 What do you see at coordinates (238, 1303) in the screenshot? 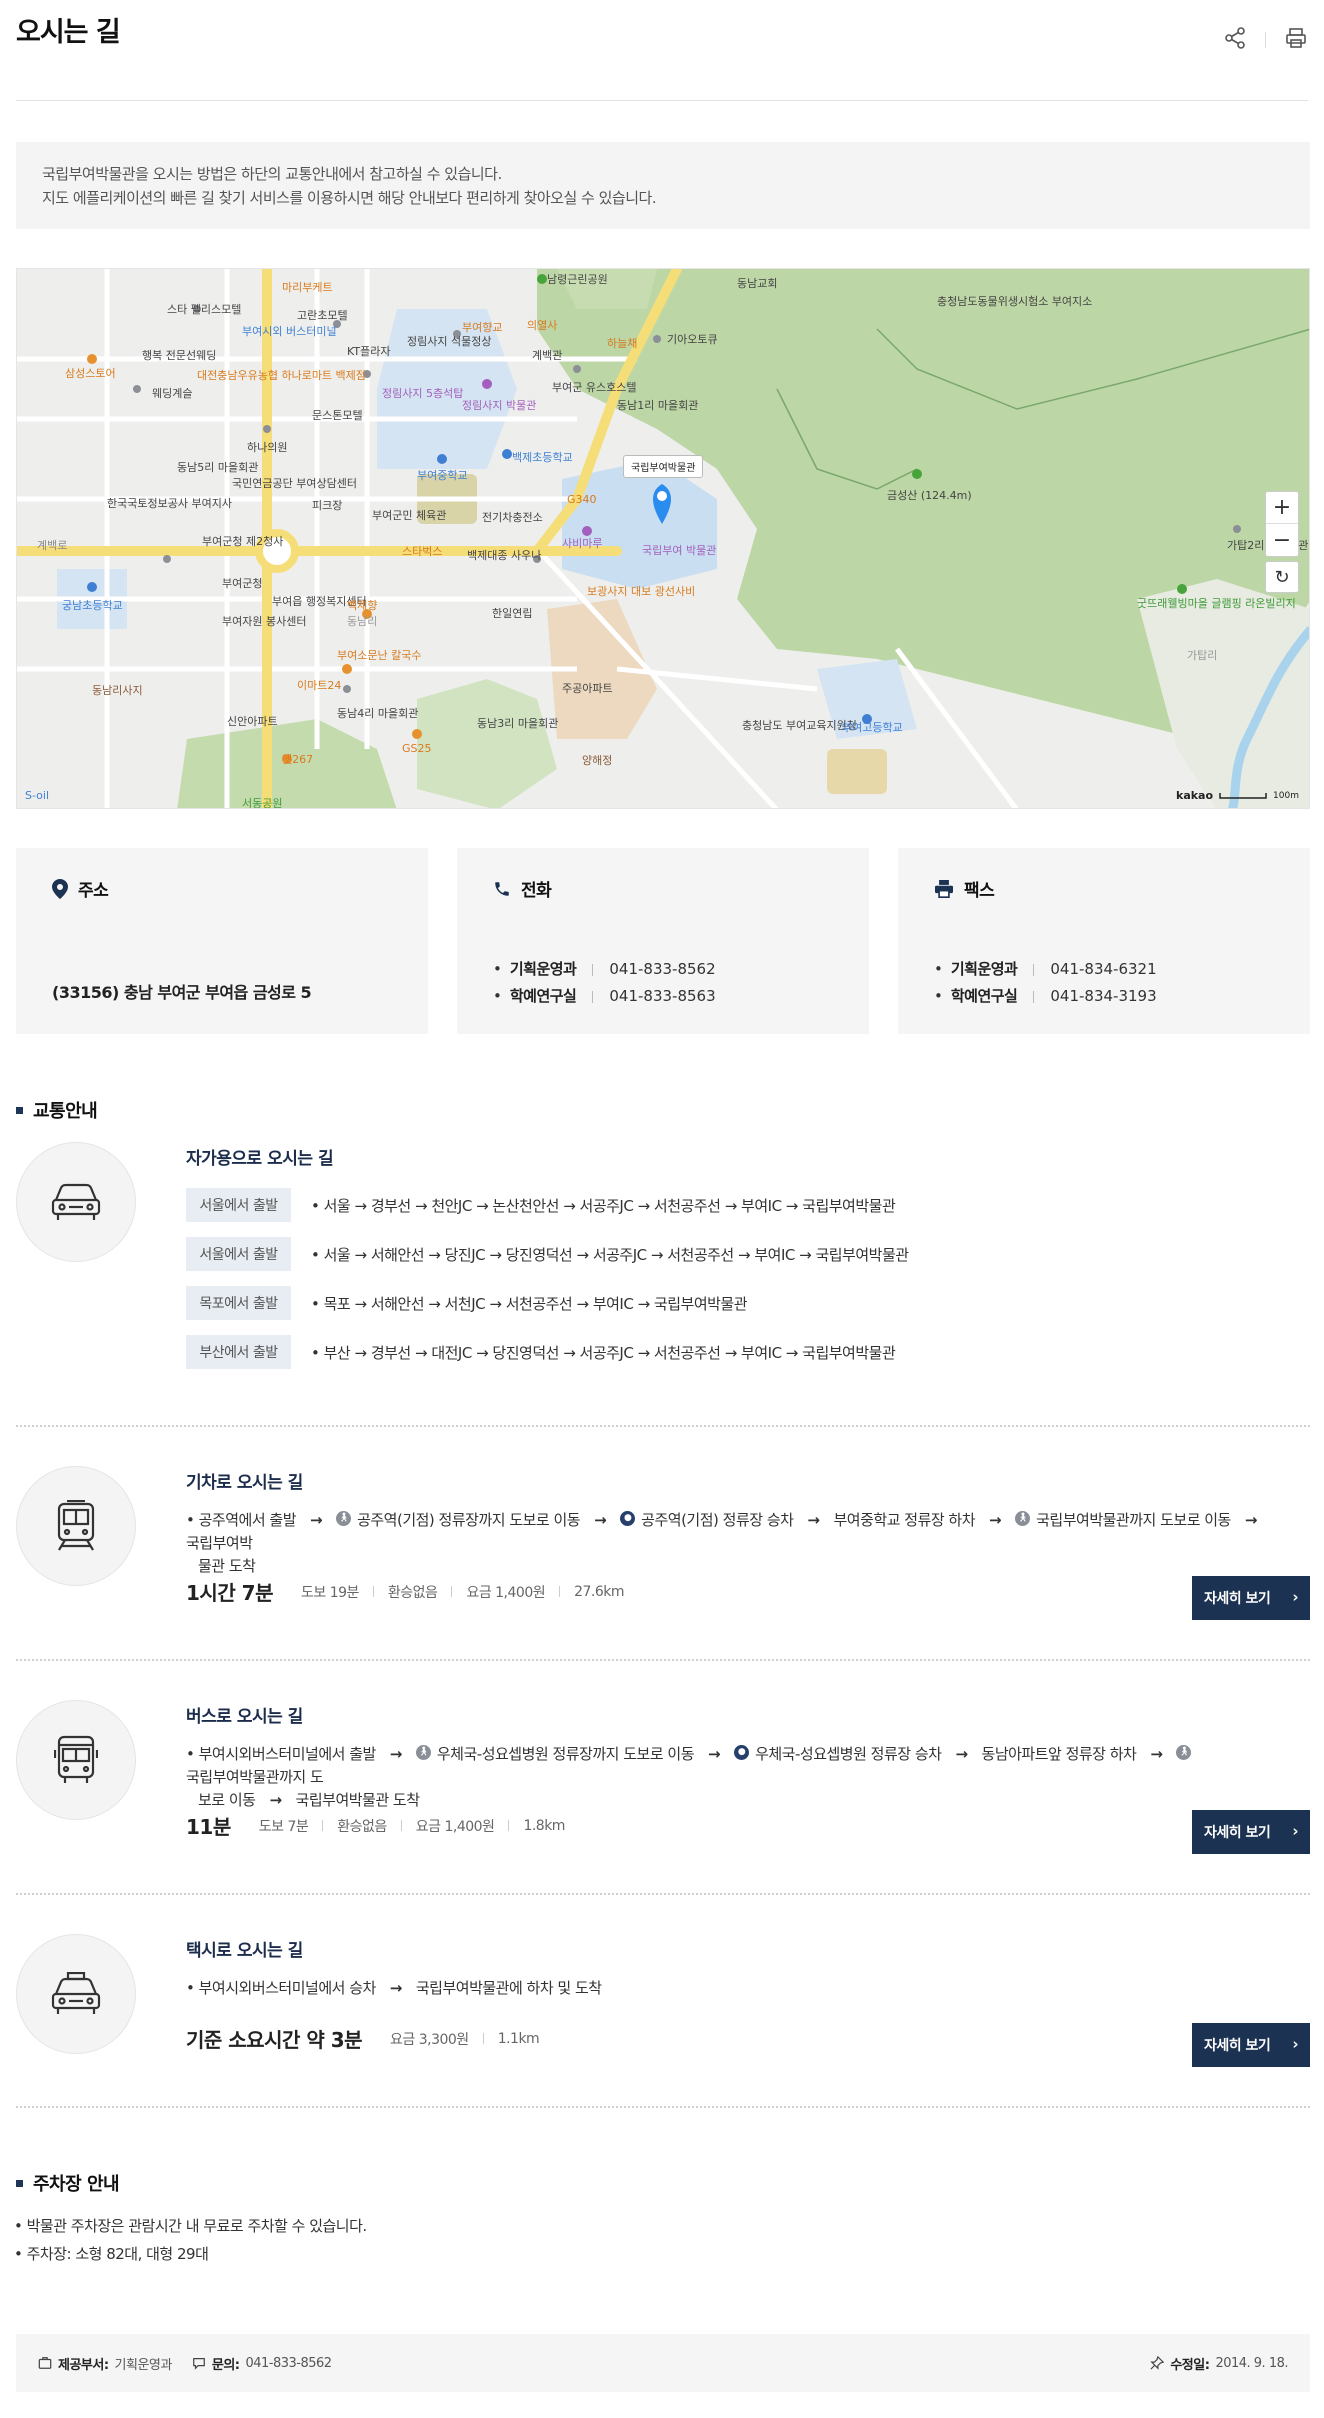
I see `route-tag: 목포에서 출발` at bounding box center [238, 1303].